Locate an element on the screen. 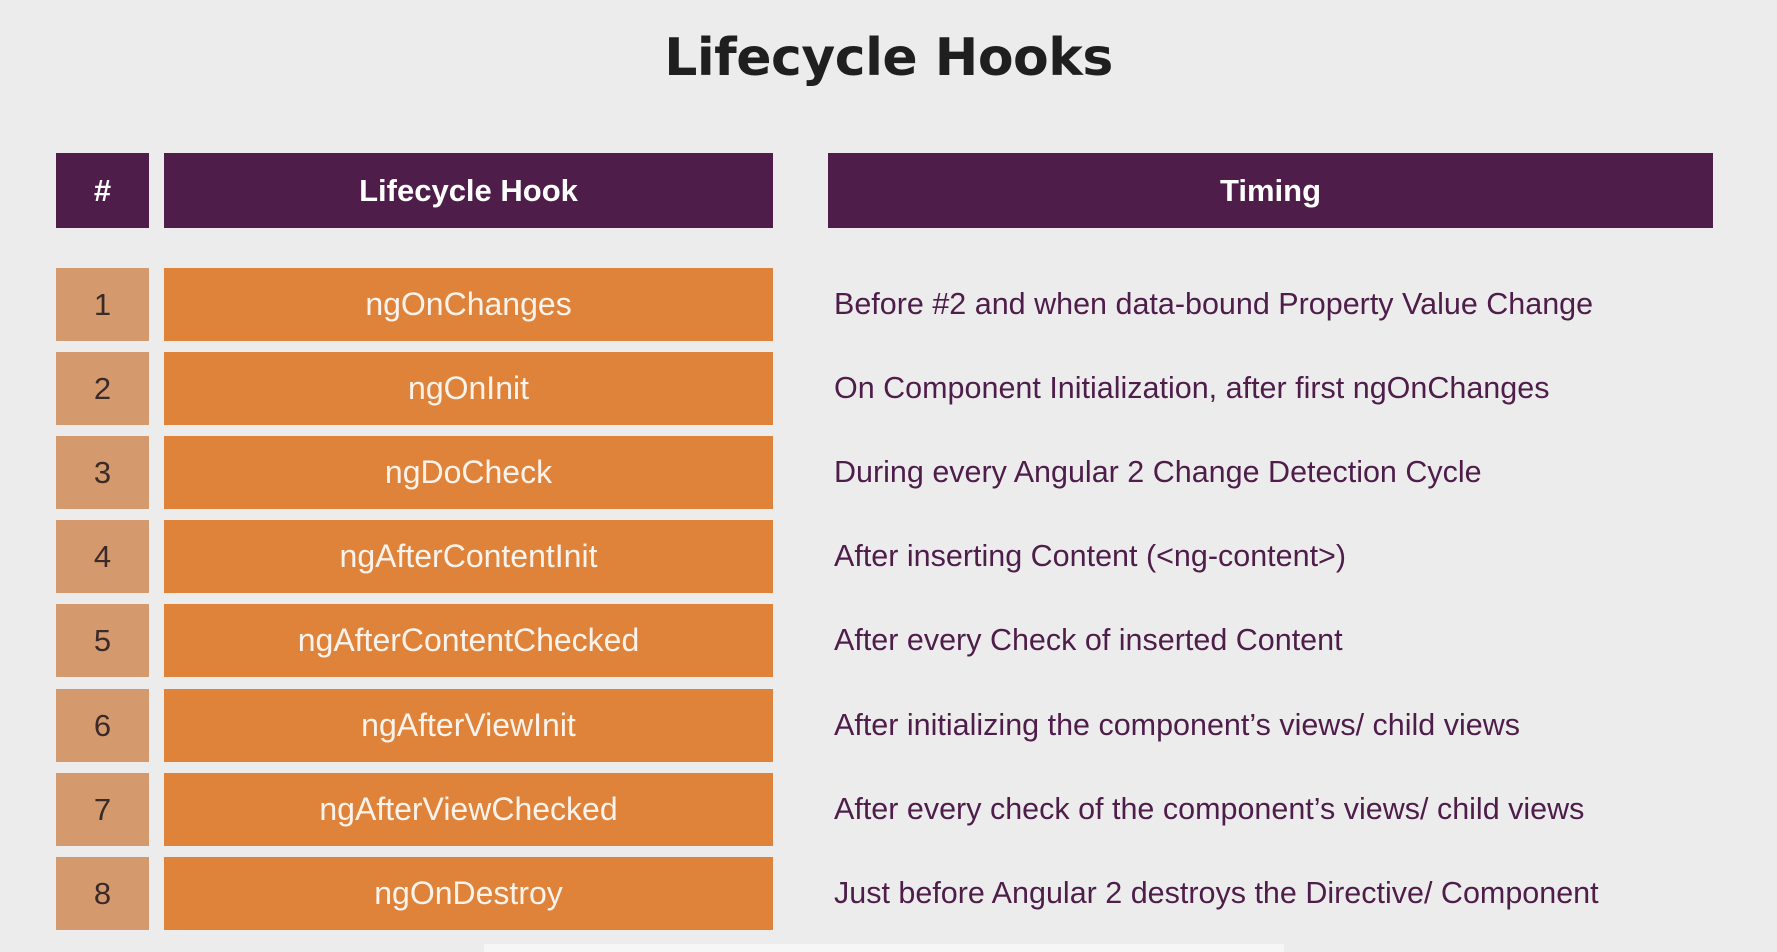 The width and height of the screenshot is (1777, 952). row-number: 5 is located at coordinates (102, 640).